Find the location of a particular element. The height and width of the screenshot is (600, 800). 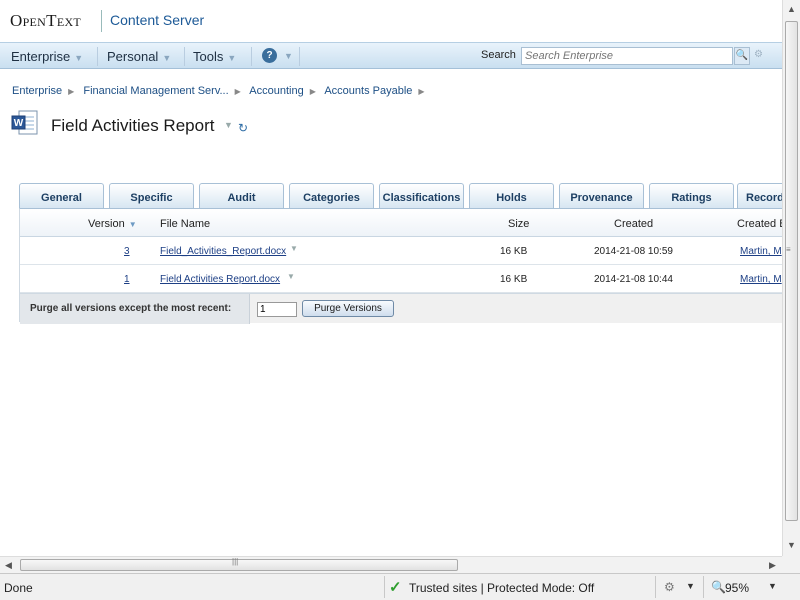

security-zone-text: Trusted sites | Protected Mode: Off is located at coordinates (501, 588).